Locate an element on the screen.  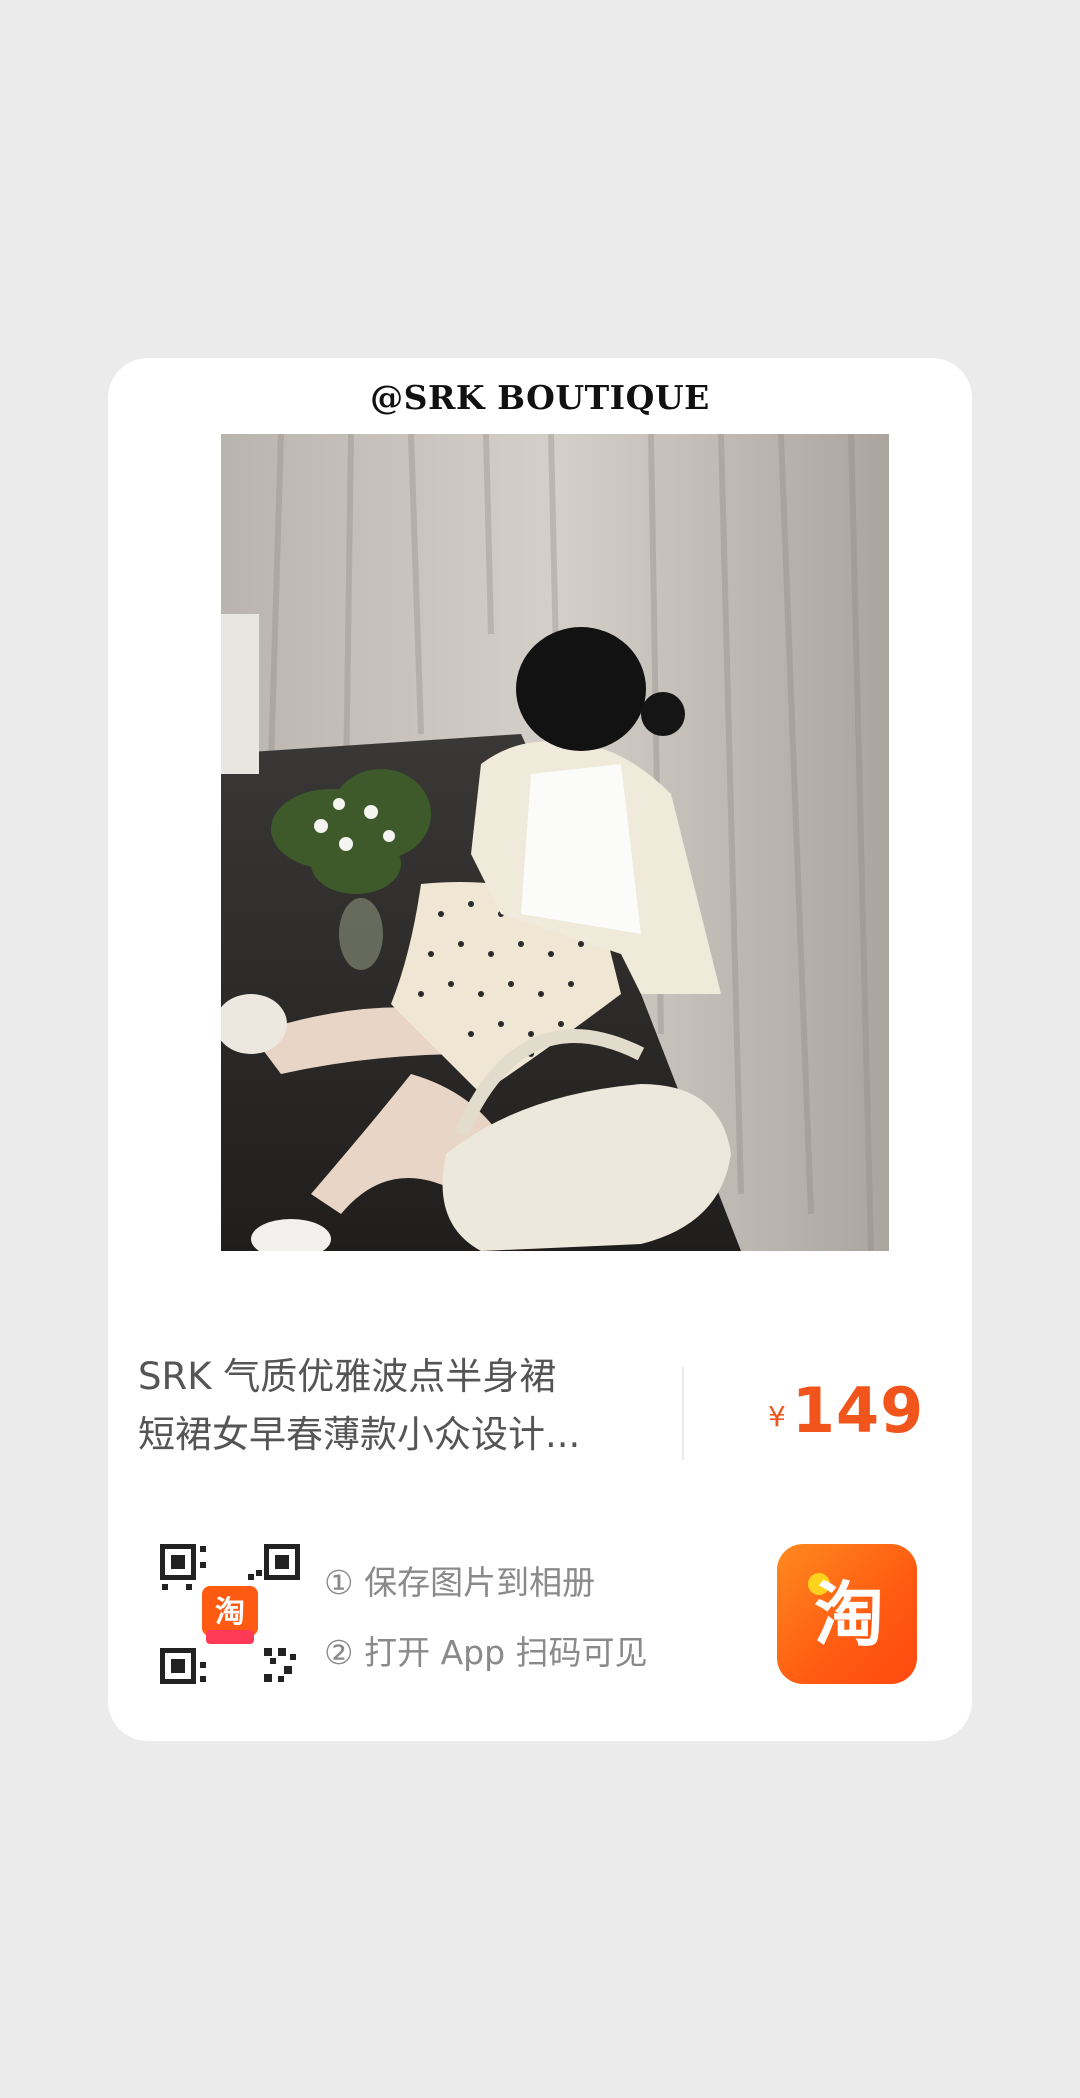
scan-instructions: ① 保存图片到相册 ② 打开 App 扫码可见 is located at coordinates (486, 1618).